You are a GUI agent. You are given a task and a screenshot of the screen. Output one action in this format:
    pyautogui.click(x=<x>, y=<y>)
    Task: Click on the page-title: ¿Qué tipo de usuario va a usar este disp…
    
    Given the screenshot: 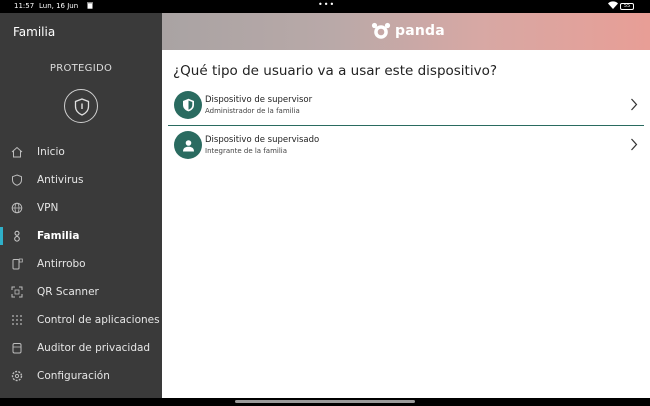 What is the action you would take?
    pyautogui.click(x=335, y=71)
    